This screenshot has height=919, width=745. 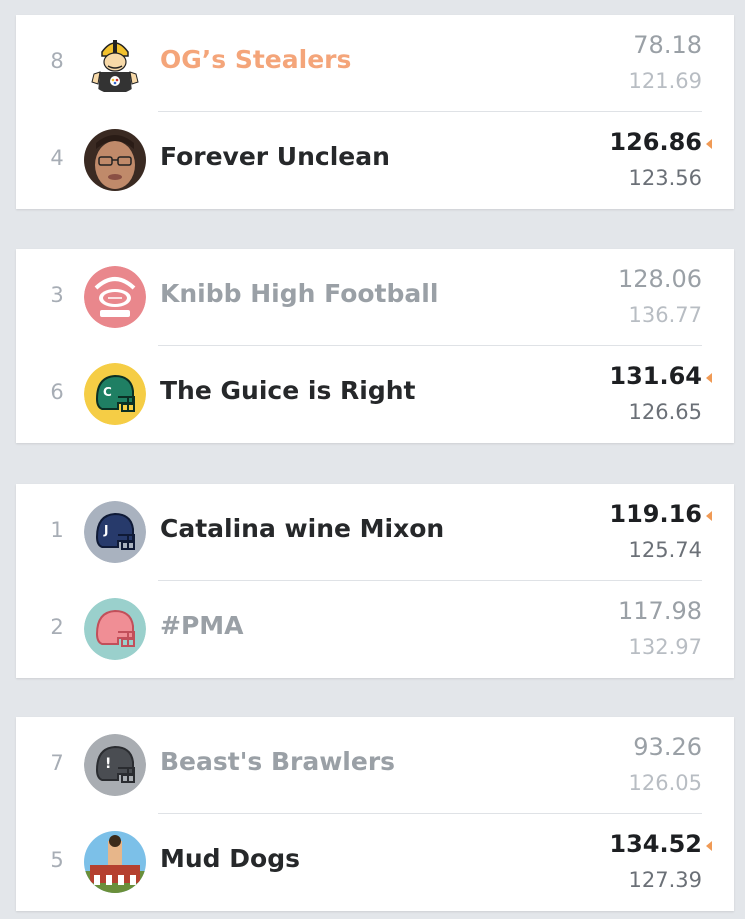 I want to click on team-seed: 1, so click(x=57, y=530).